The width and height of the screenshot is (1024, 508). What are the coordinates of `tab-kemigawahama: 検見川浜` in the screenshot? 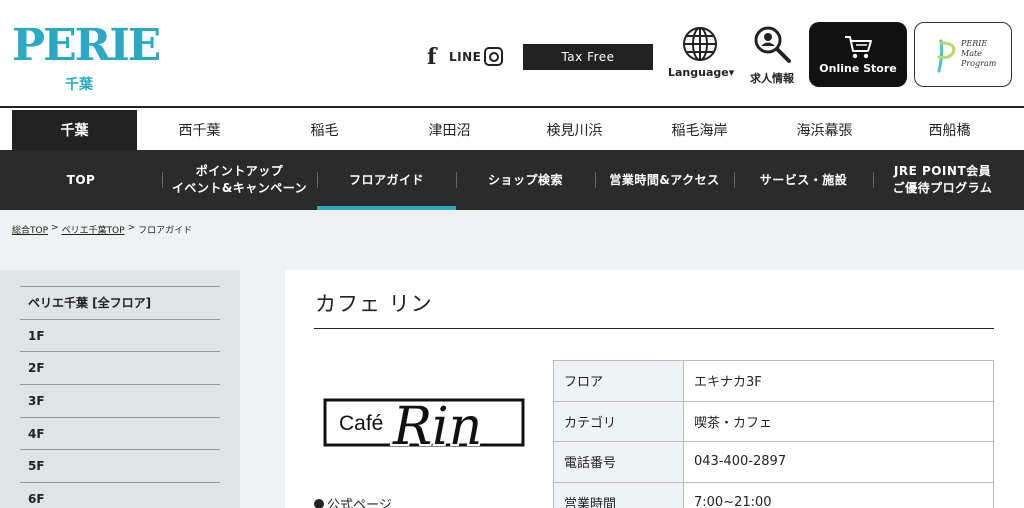 It's located at (574, 130).